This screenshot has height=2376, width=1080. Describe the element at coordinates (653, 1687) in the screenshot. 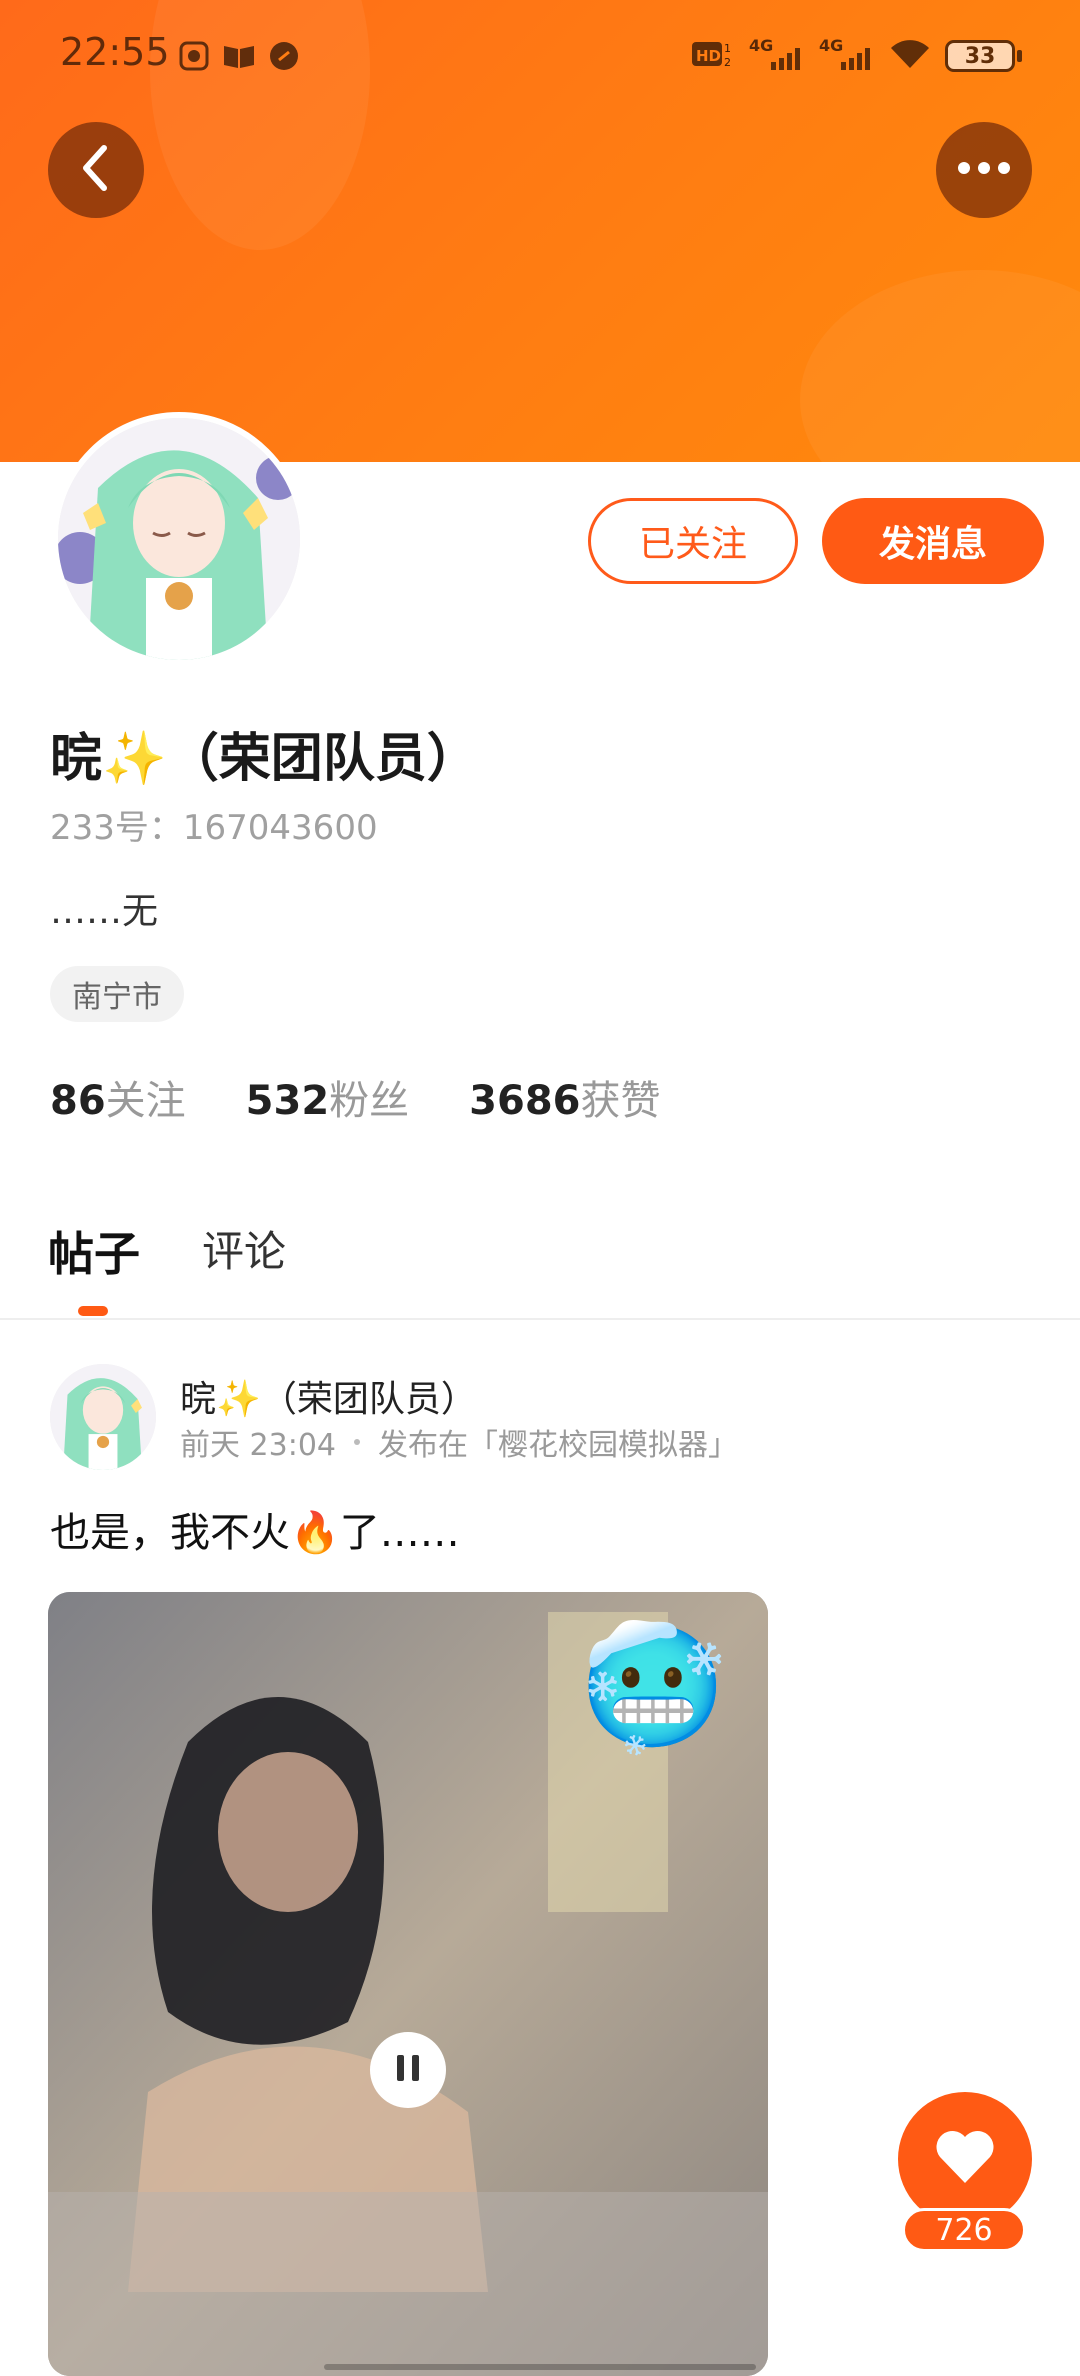

I see `sticker-emoji: 🥶` at that location.